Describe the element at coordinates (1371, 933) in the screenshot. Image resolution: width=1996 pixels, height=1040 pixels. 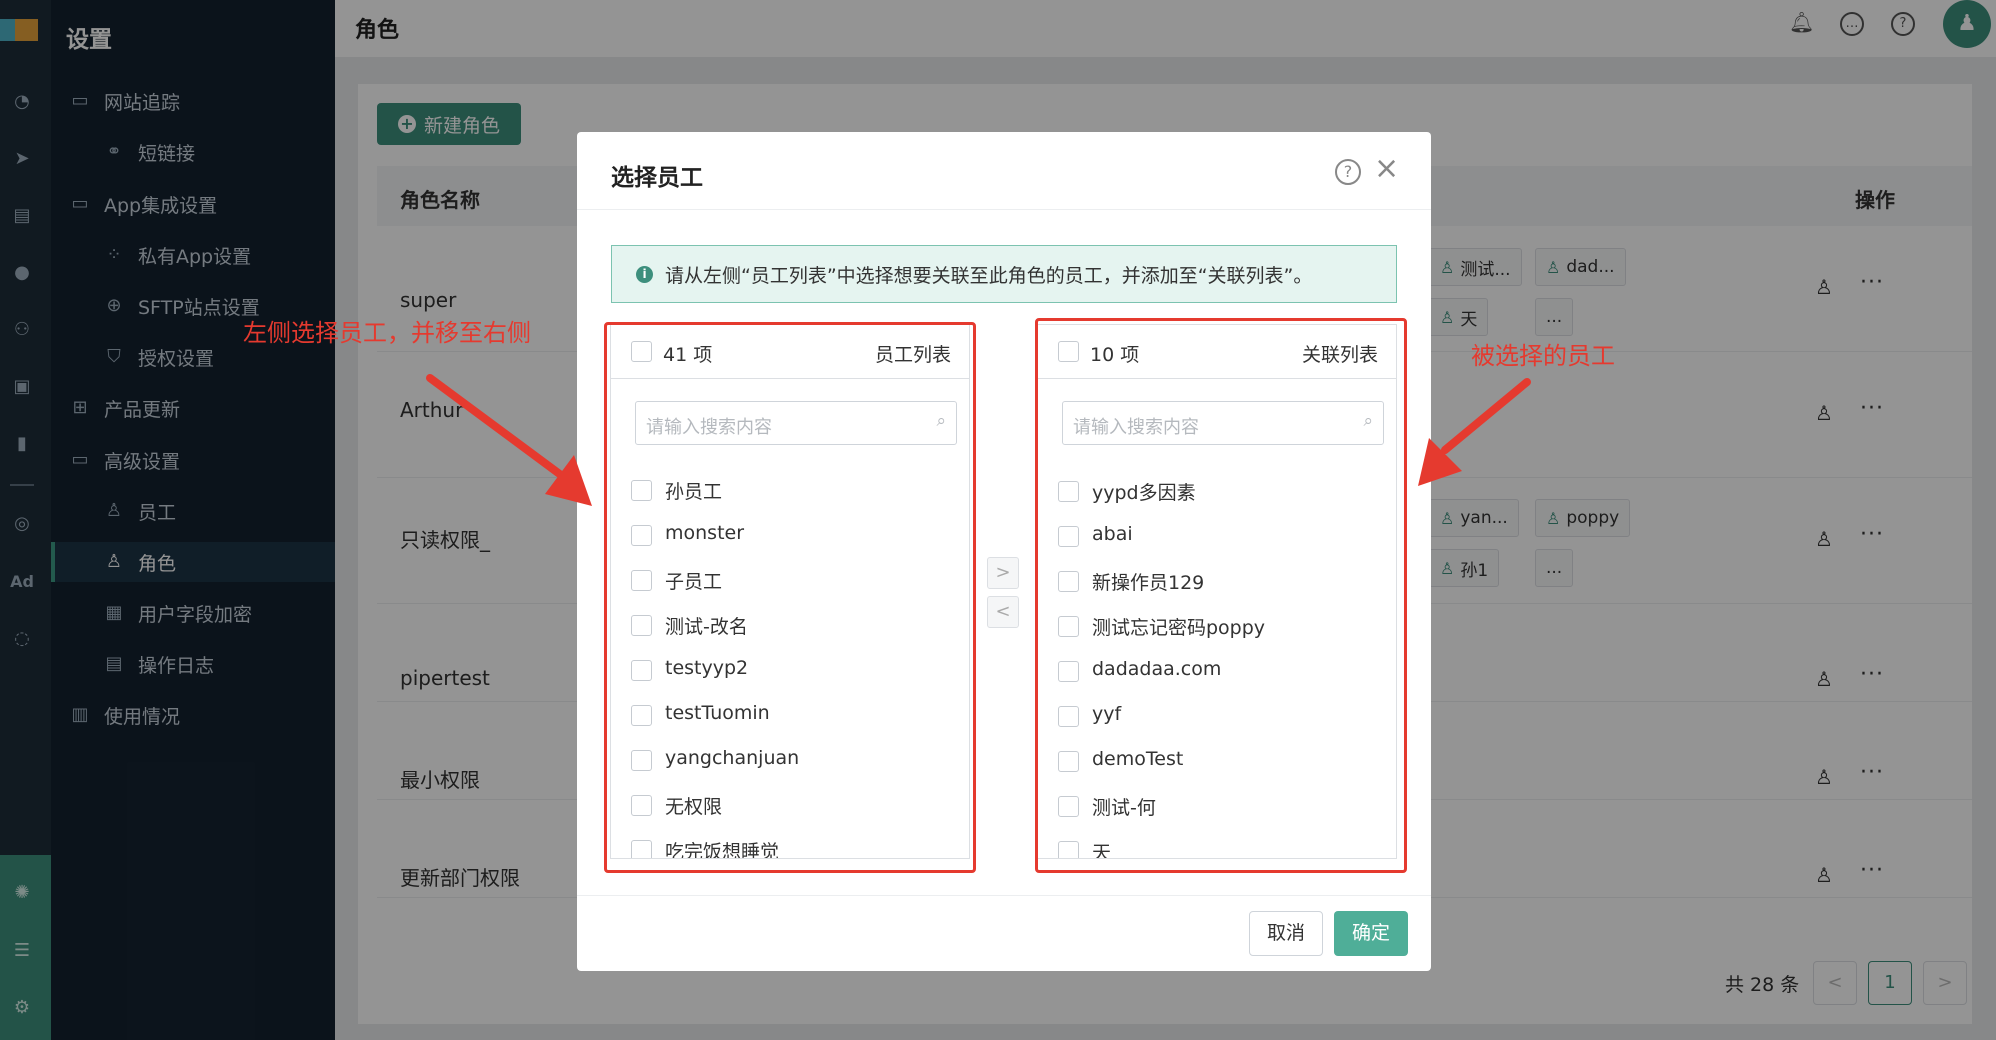
I see `confirm-button: 确定` at that location.